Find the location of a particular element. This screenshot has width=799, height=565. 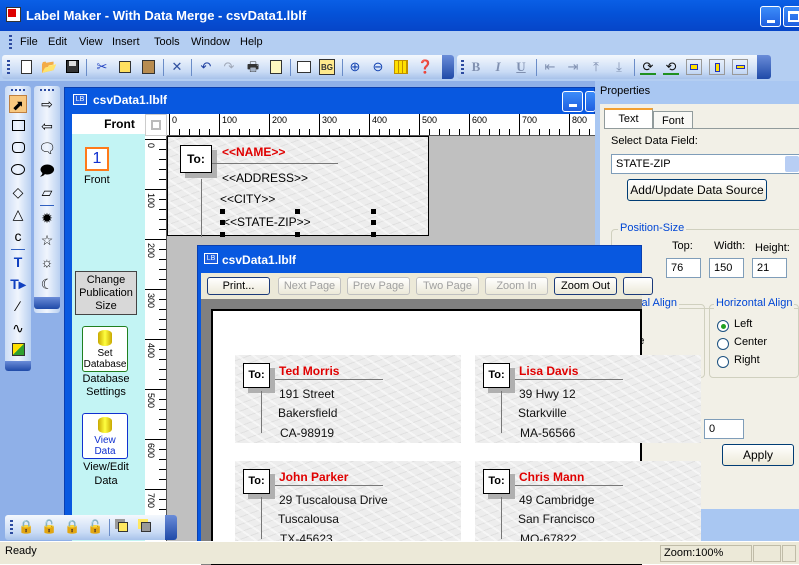

apply-button: Apply is located at coordinates (758, 455).